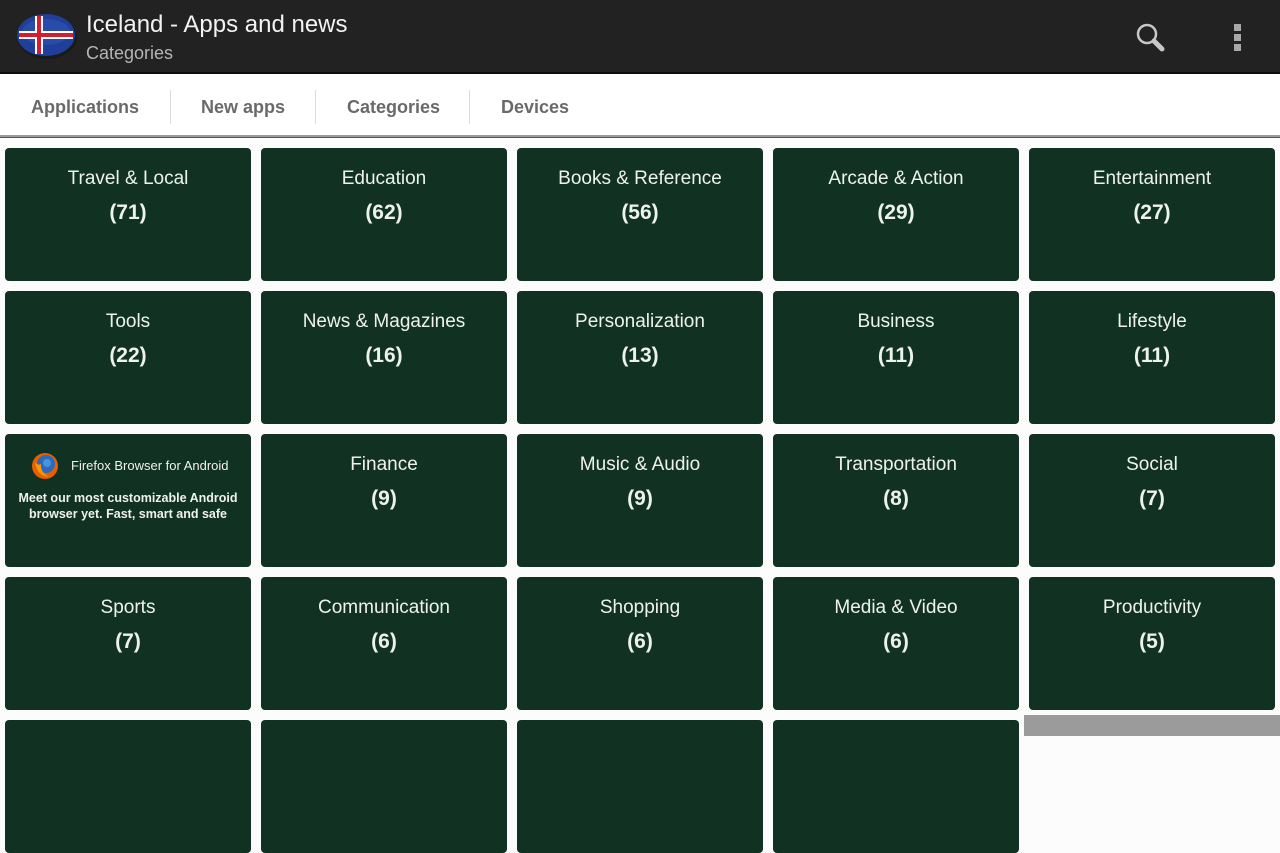  I want to click on category-count: (29), so click(896, 212).